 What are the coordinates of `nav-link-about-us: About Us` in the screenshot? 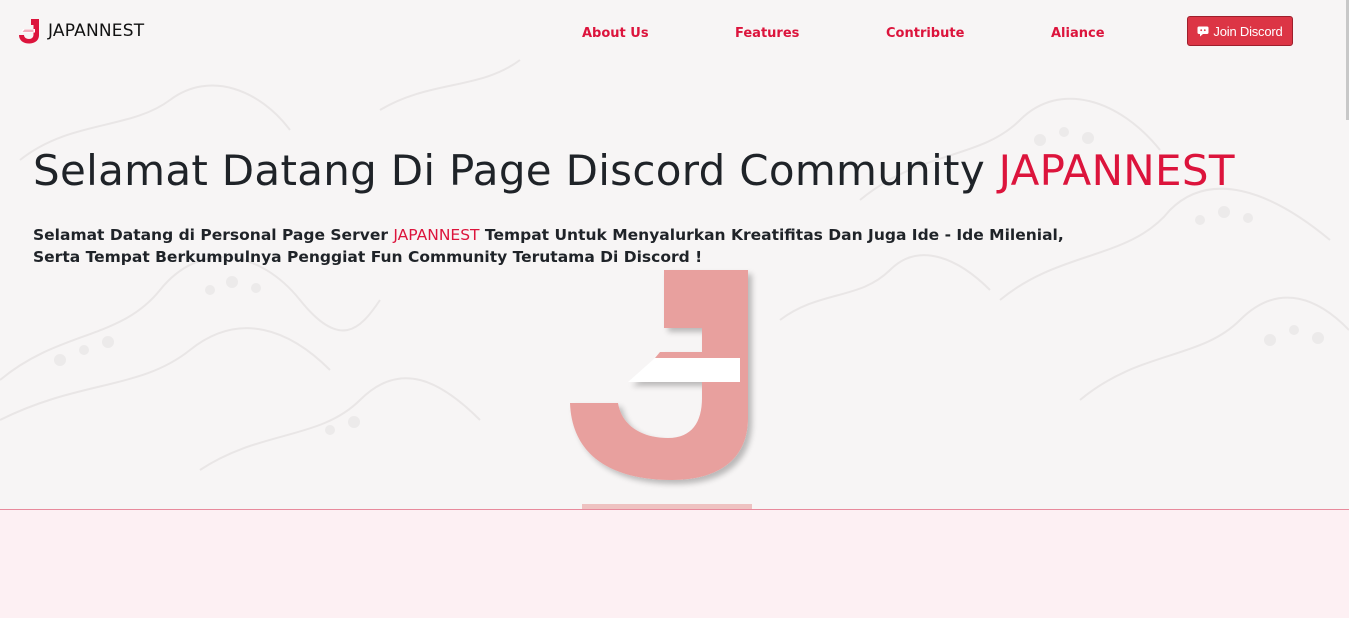 It's located at (615, 34).